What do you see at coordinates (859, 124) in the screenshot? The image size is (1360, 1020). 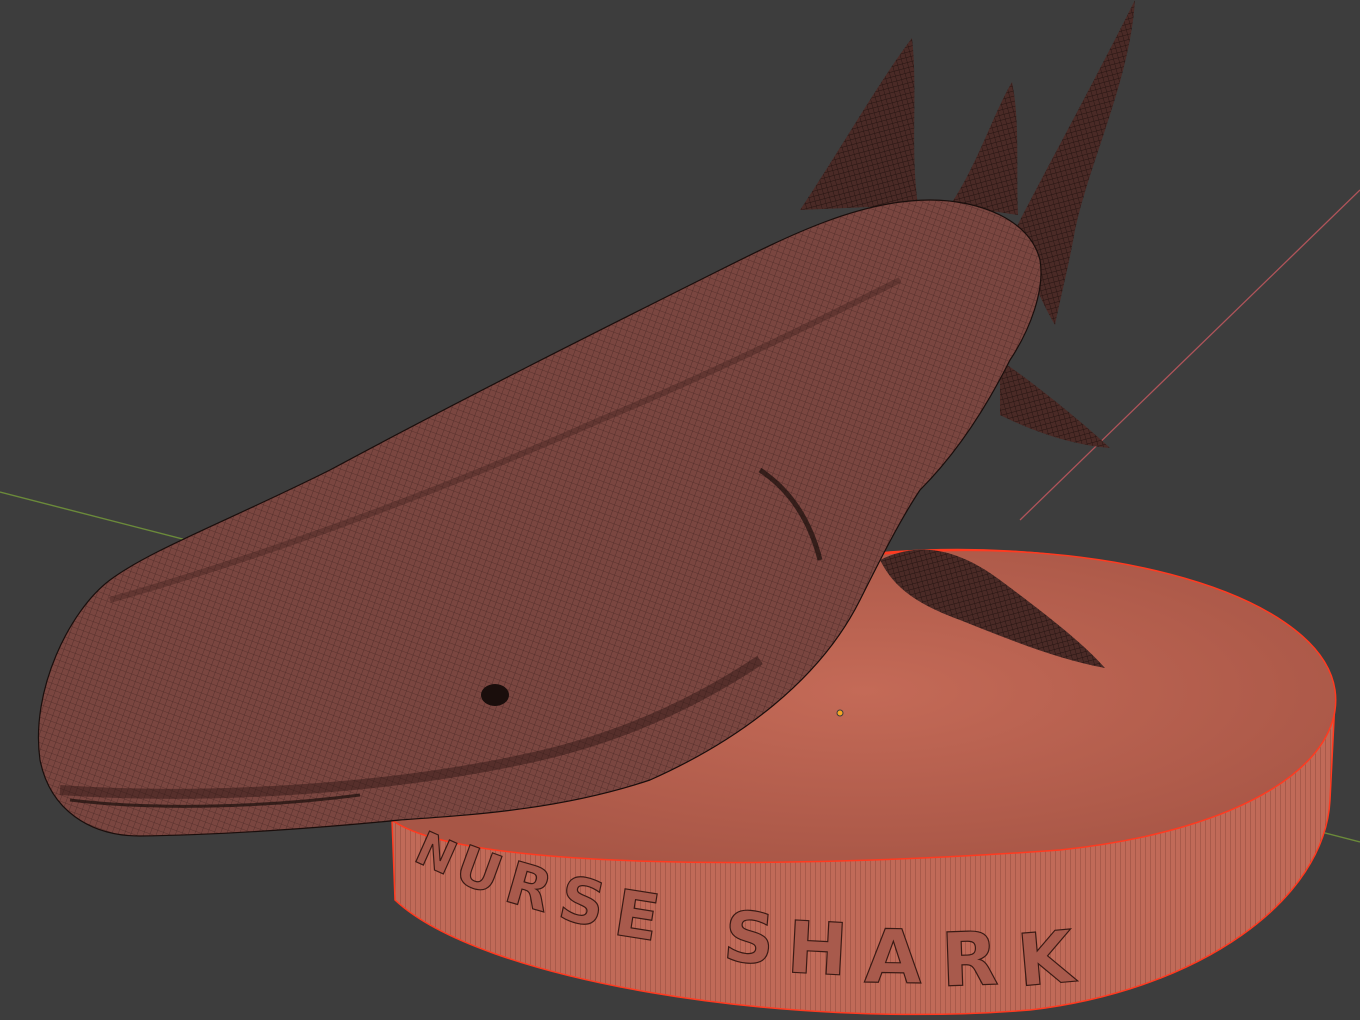 I see `dorsal-fin-front` at bounding box center [859, 124].